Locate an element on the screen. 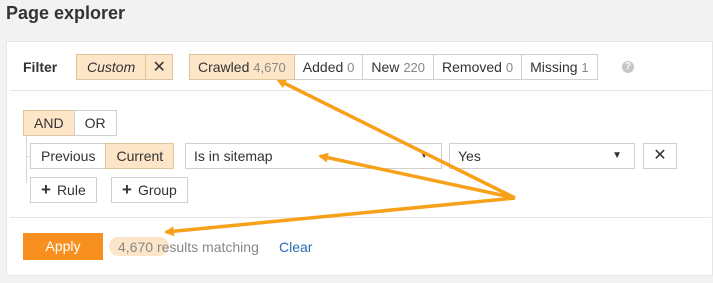 The height and width of the screenshot is (283, 713). value-select-value: Yes is located at coordinates (469, 156).